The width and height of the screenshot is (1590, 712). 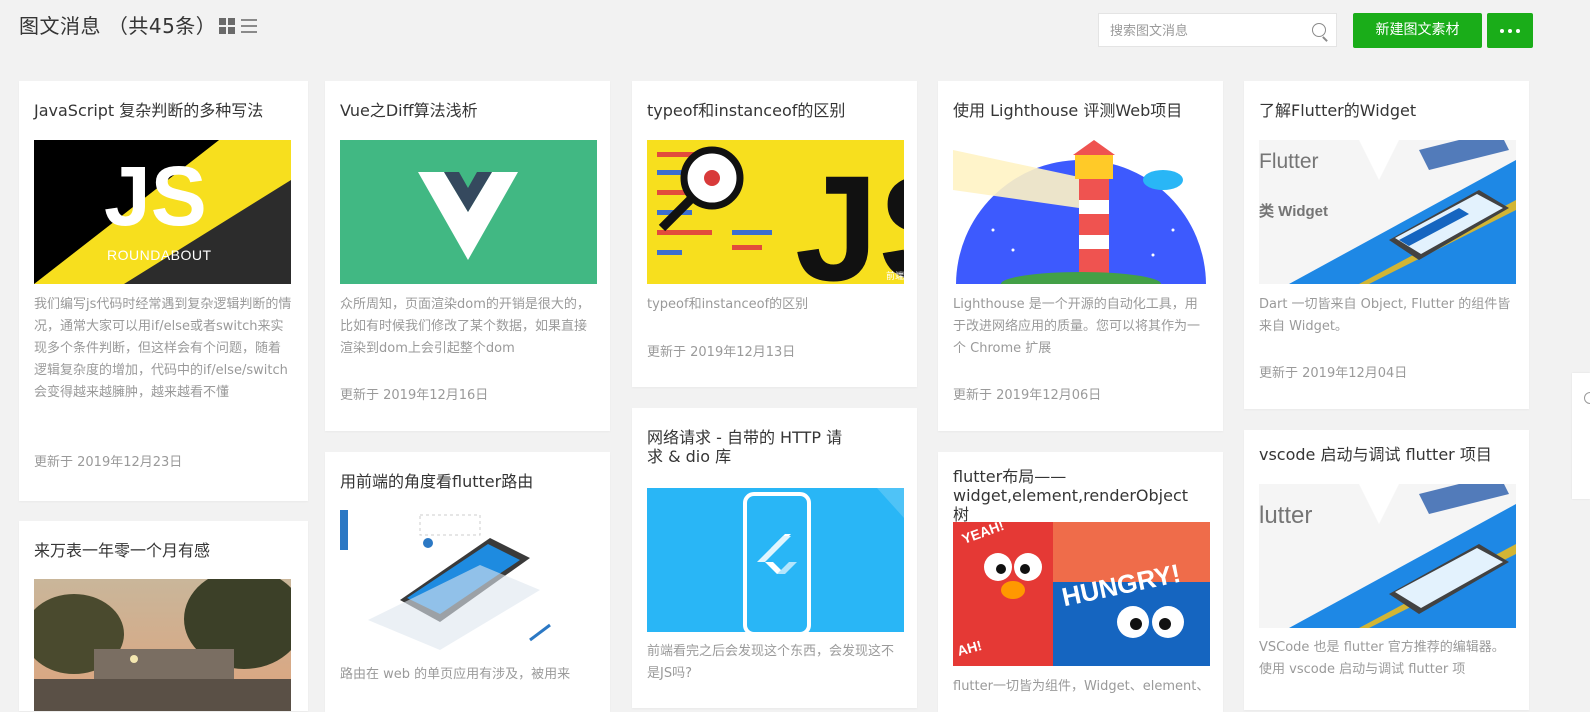 What do you see at coordinates (249, 26) in the screenshot?
I see `list-view-icon` at bounding box center [249, 26].